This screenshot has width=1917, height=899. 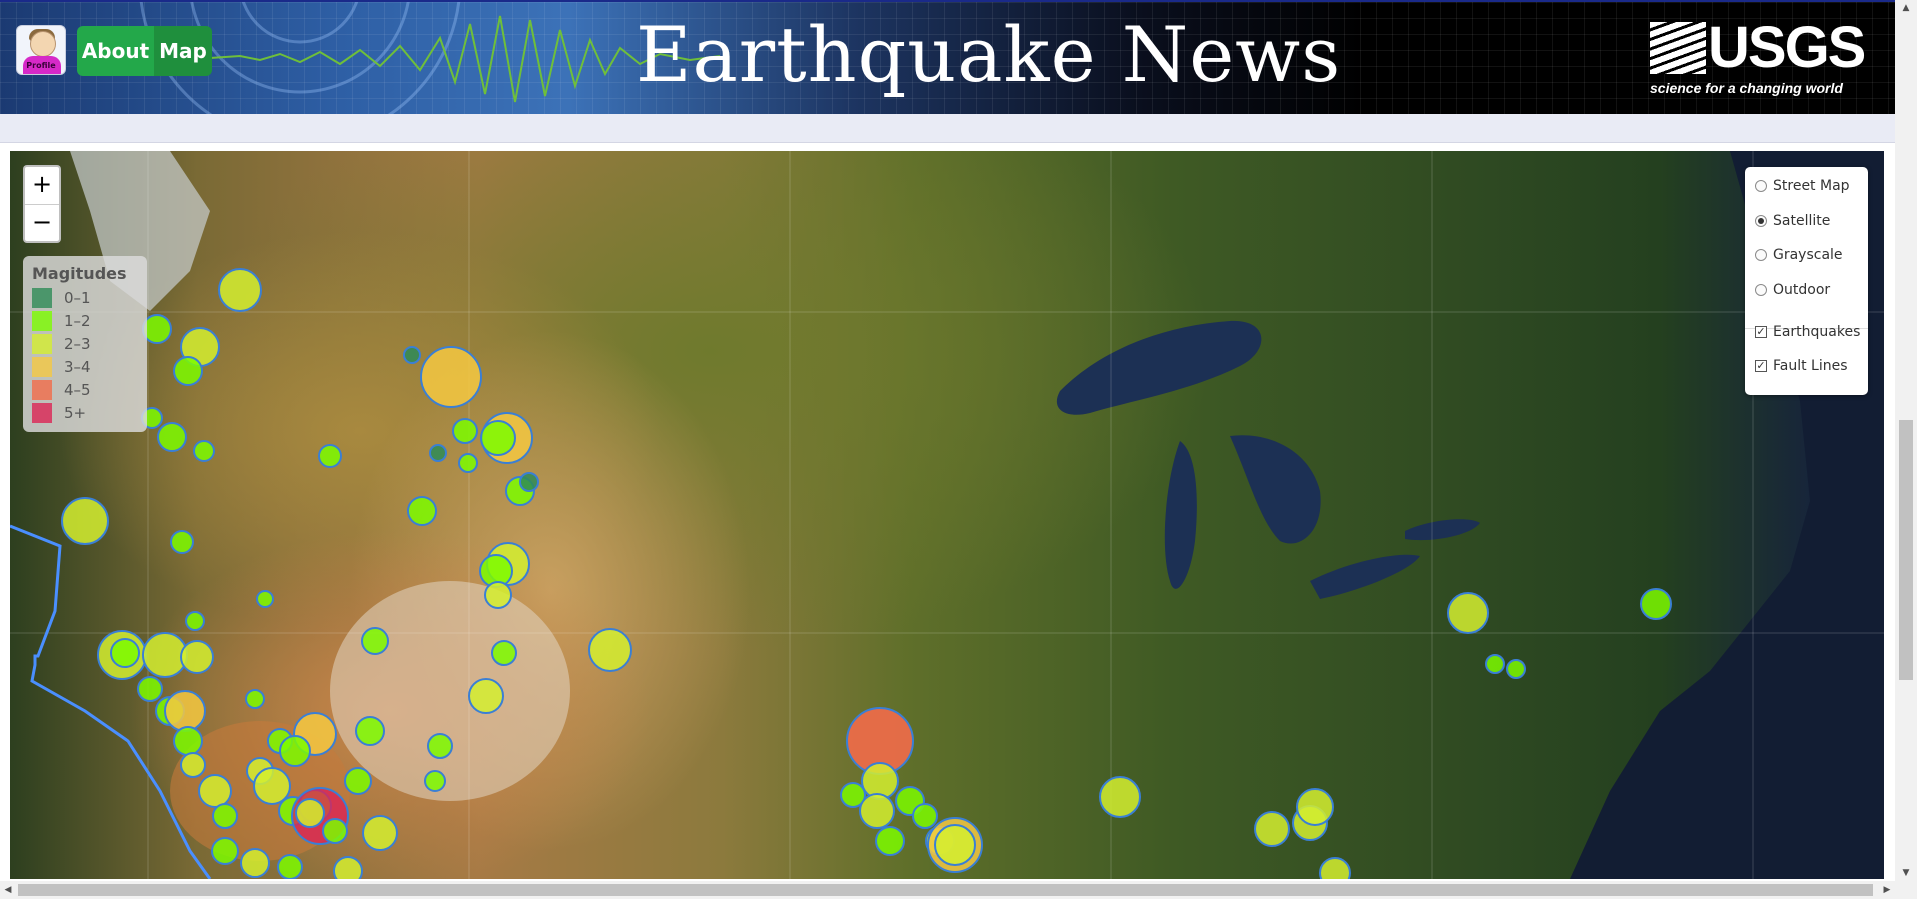 What do you see at coordinates (42, 186) in the screenshot?
I see `zoom-in-button: +` at bounding box center [42, 186].